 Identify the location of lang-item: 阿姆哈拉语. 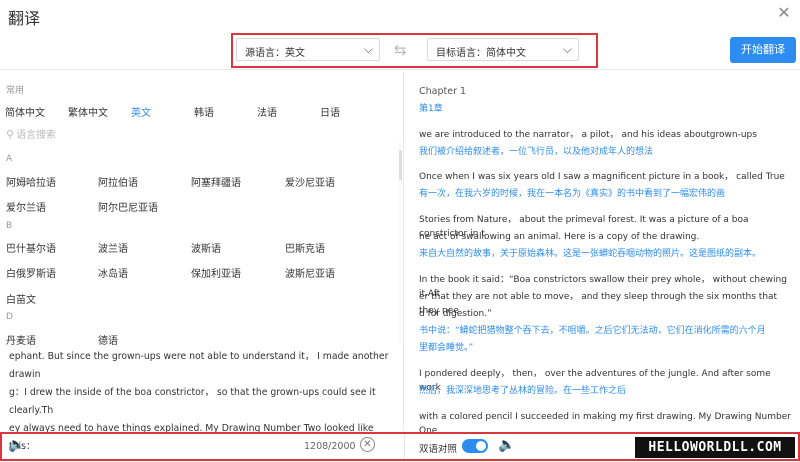
(31, 181).